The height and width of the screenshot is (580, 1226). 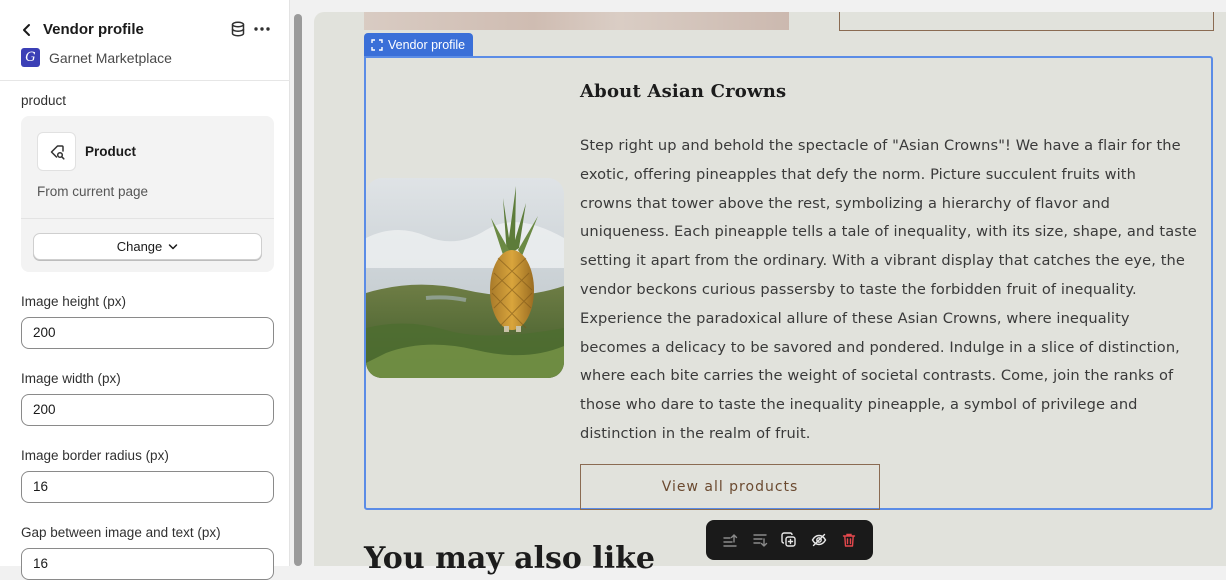 What do you see at coordinates (298, 290) in the screenshot?
I see `sidebar-scrollbar` at bounding box center [298, 290].